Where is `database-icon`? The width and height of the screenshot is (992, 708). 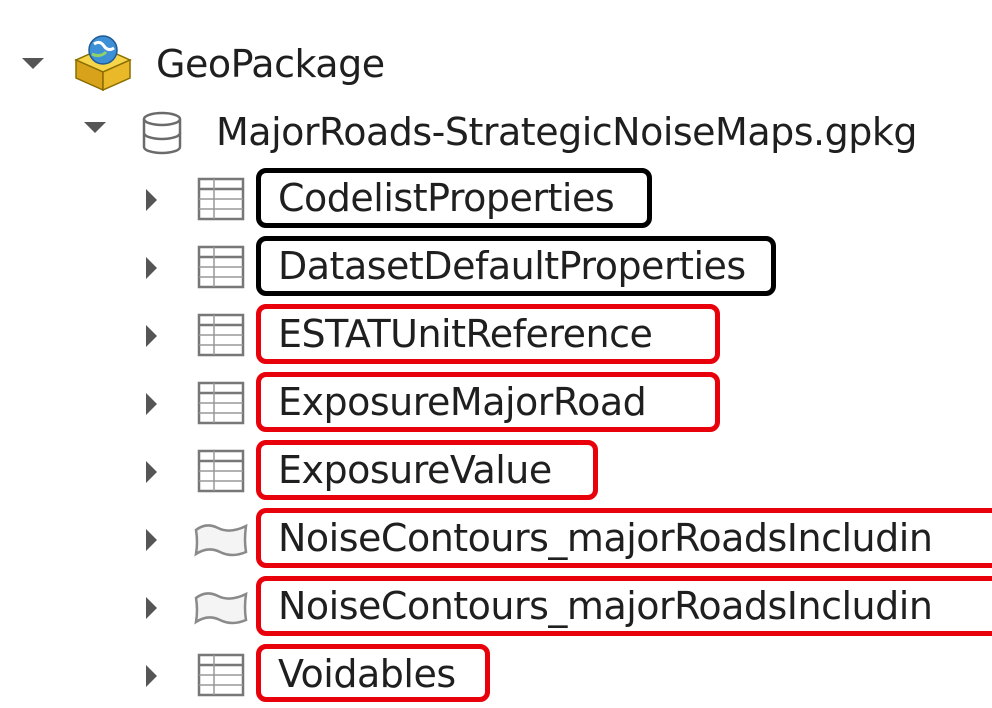
database-icon is located at coordinates (162, 135).